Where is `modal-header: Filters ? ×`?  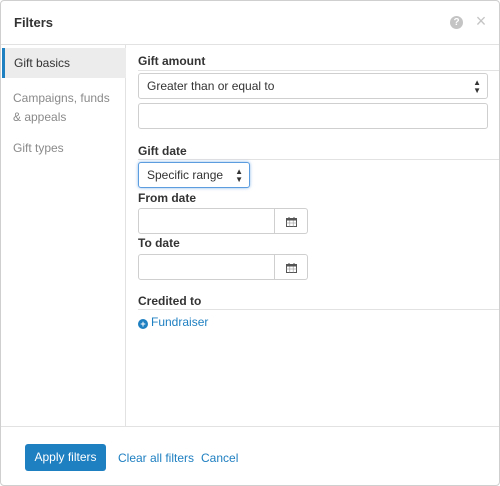
modal-header: Filters ? × is located at coordinates (250, 23).